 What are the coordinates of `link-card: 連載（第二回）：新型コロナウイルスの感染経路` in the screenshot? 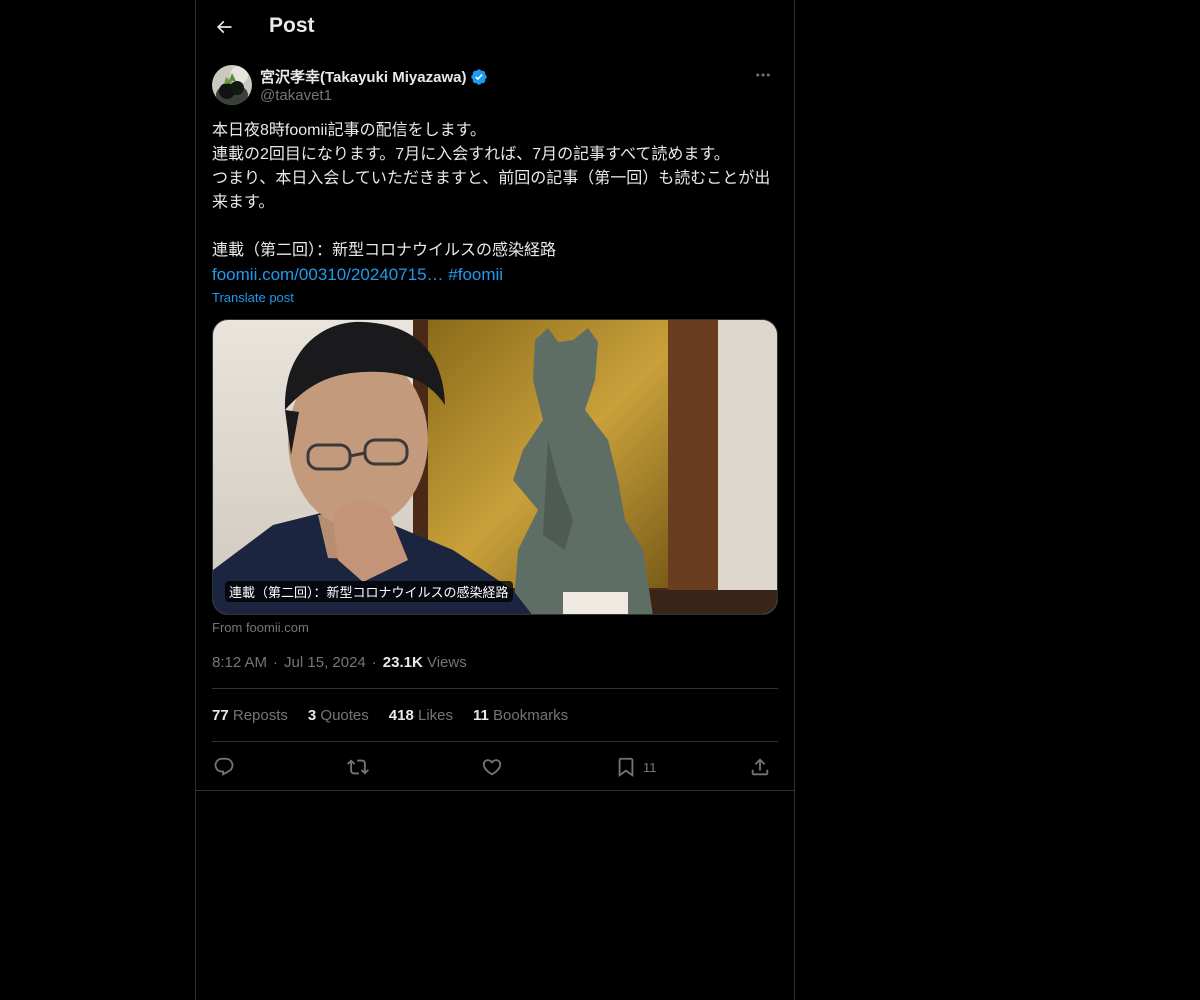 It's located at (495, 467).